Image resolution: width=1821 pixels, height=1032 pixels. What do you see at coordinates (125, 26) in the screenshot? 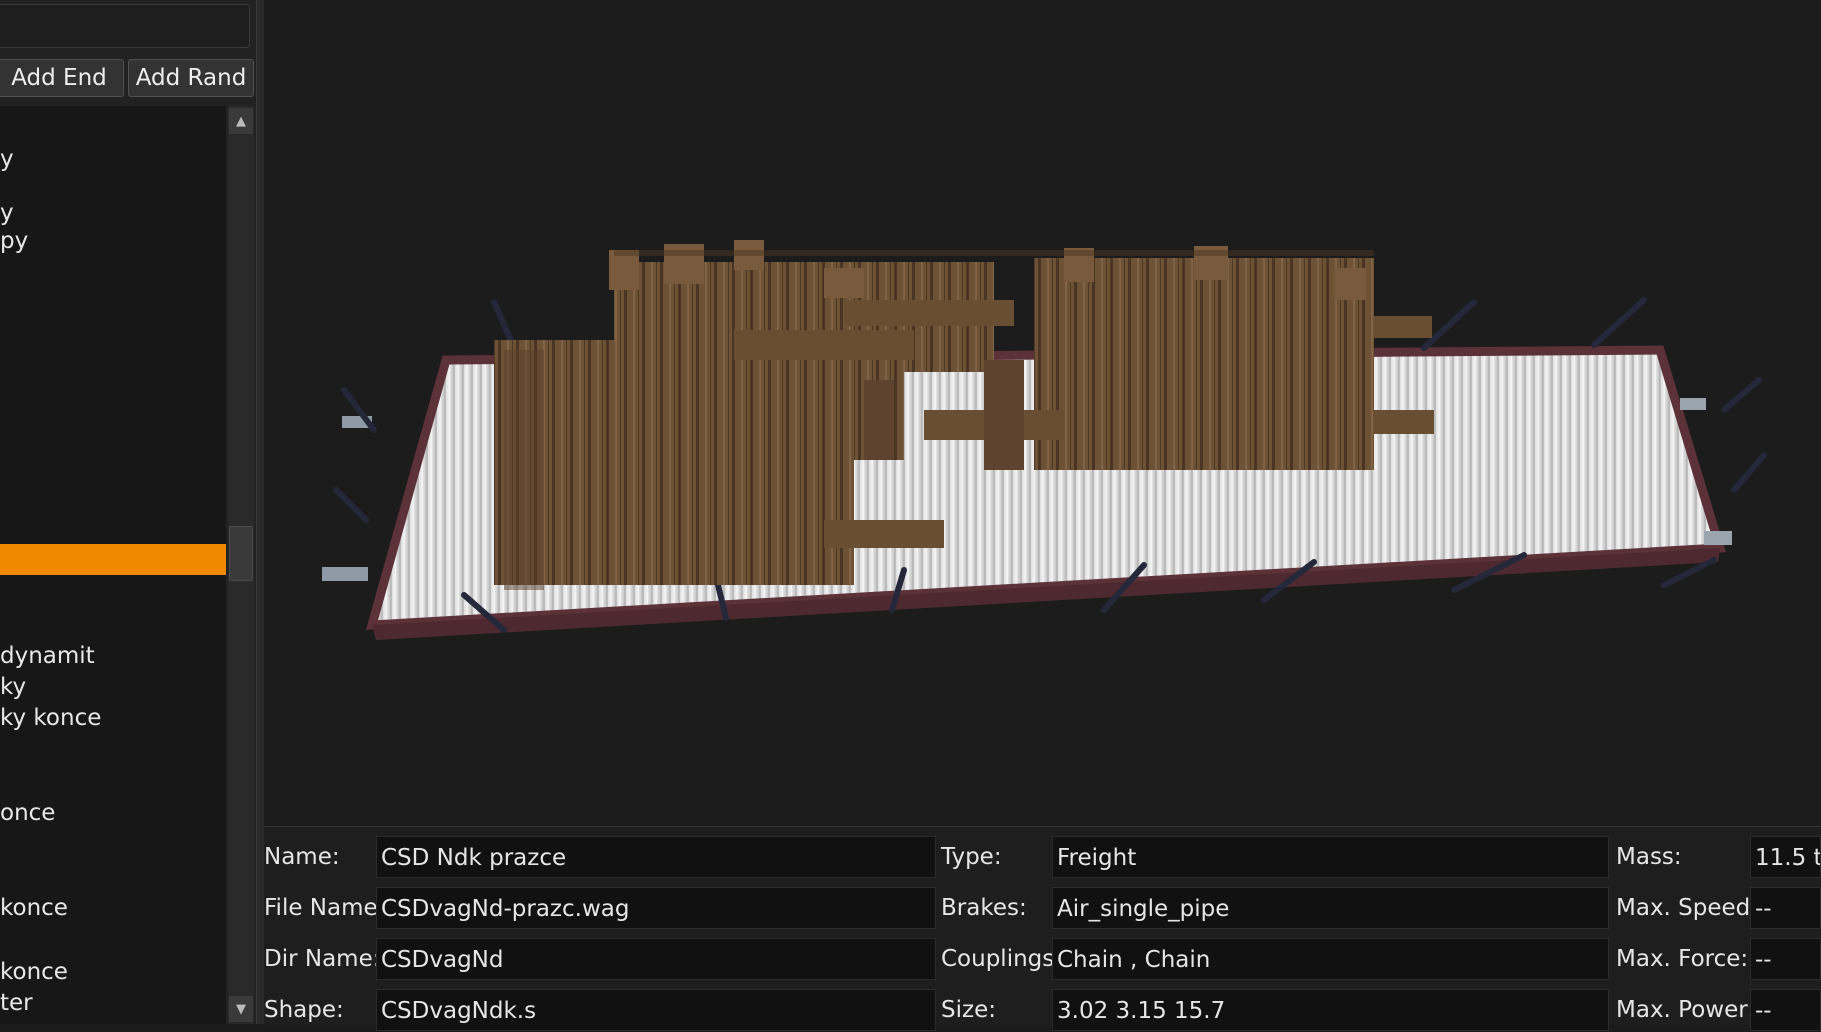
I see `filter-input` at bounding box center [125, 26].